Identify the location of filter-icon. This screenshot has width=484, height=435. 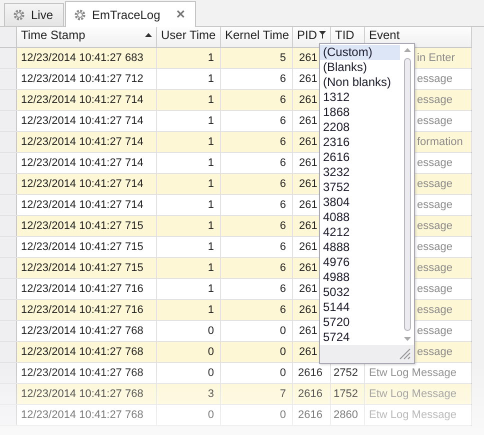
(322, 35).